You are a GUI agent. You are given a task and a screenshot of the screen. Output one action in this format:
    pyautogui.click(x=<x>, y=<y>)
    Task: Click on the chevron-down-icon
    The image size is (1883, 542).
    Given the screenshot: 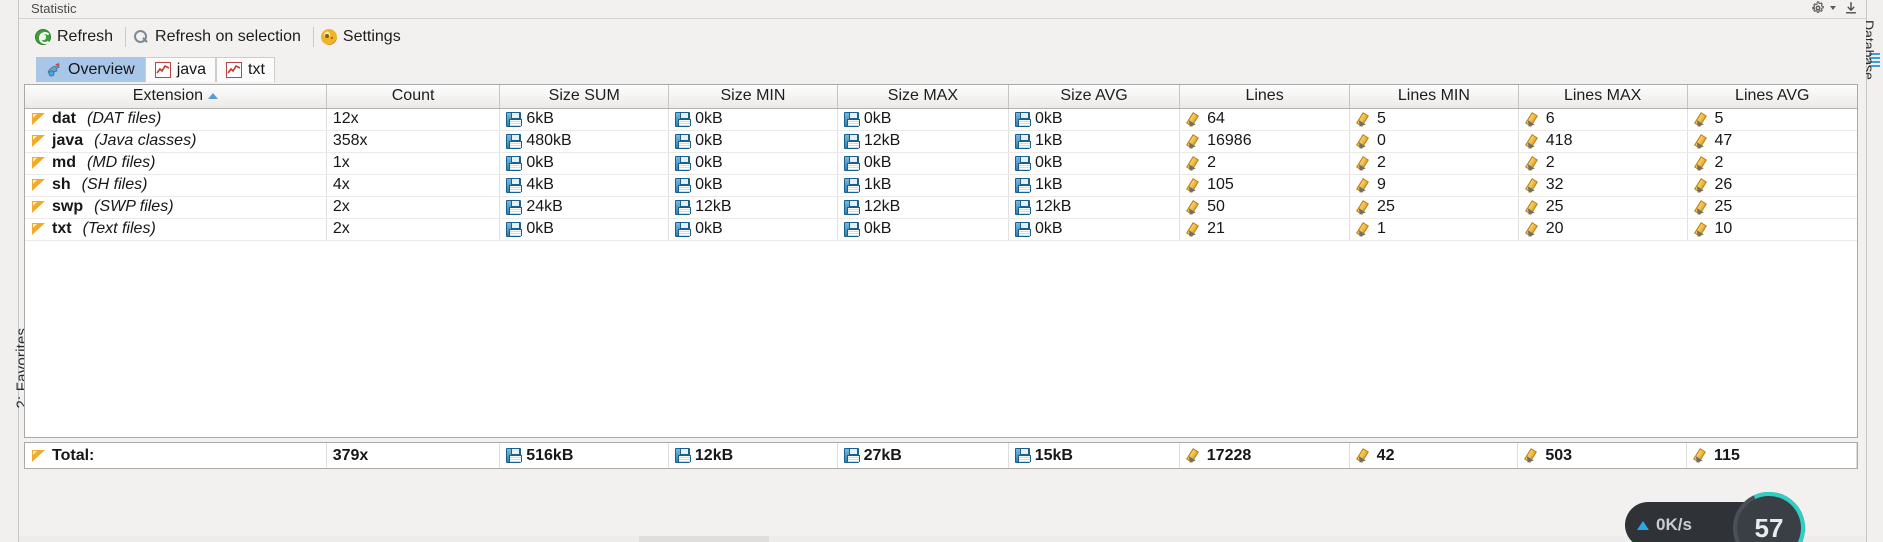 What is the action you would take?
    pyautogui.click(x=1833, y=8)
    